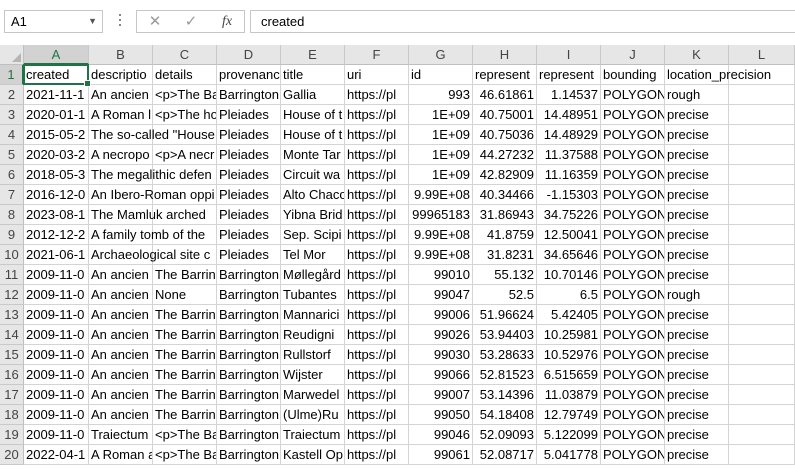  Describe the element at coordinates (121, 155) in the screenshot. I see `table-cell: A necropo` at that location.